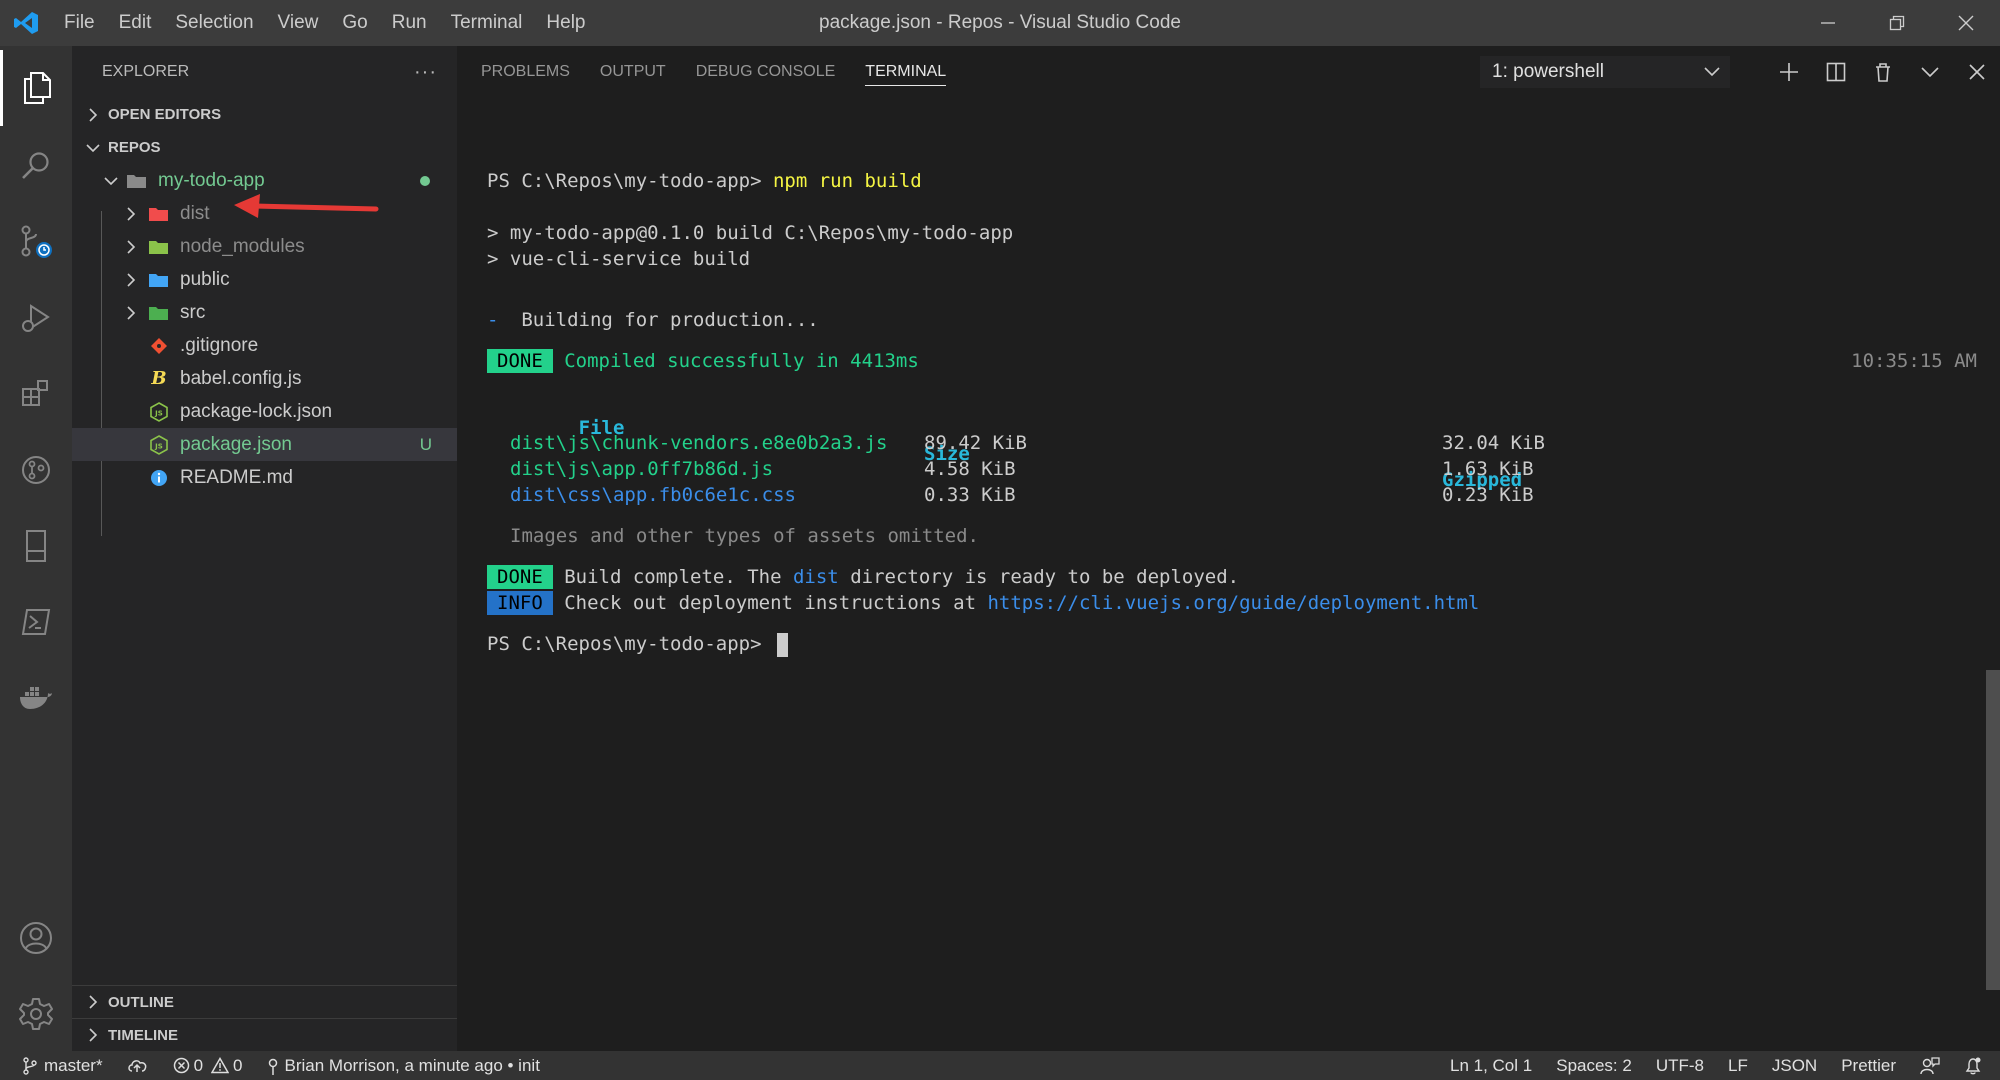 This screenshot has width=2000, height=1080. Describe the element at coordinates (138, 1065) in the screenshot. I see `sync-status` at that location.